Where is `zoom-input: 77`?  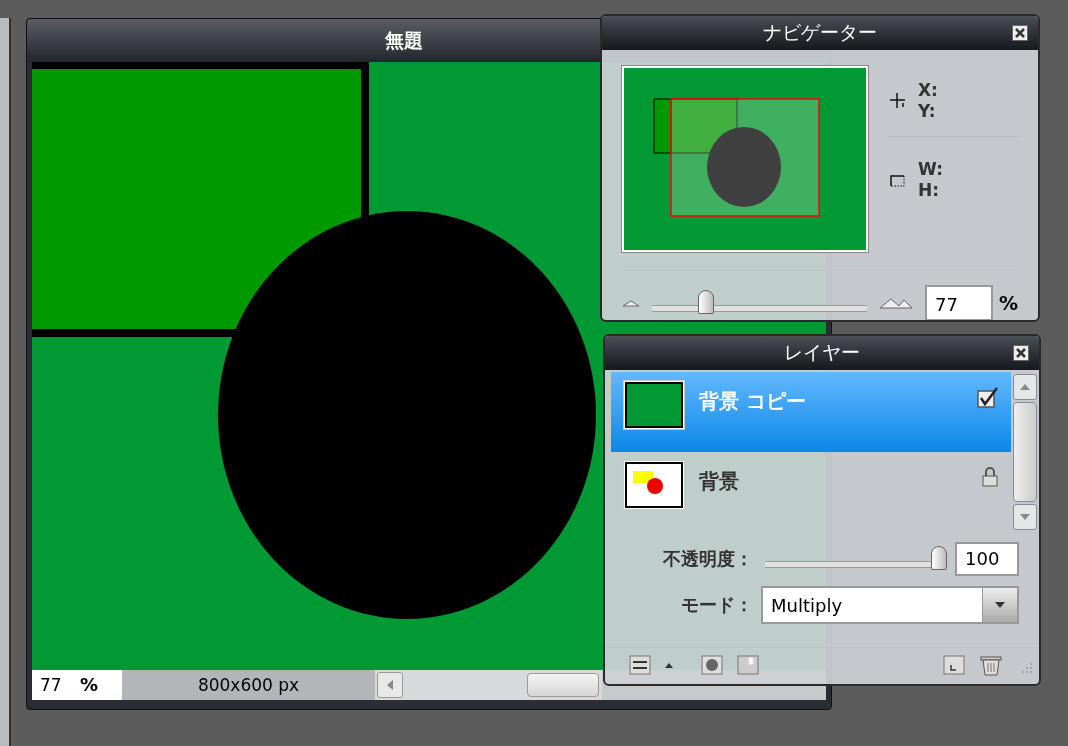
zoom-input: 77 is located at coordinates (958, 302).